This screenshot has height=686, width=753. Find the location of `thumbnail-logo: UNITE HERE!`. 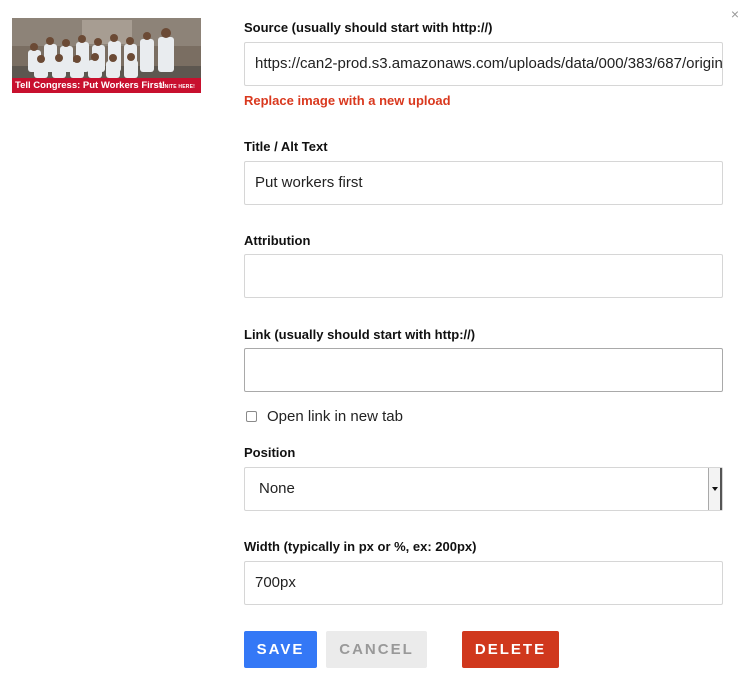

thumbnail-logo: UNITE HERE! is located at coordinates (177, 87).